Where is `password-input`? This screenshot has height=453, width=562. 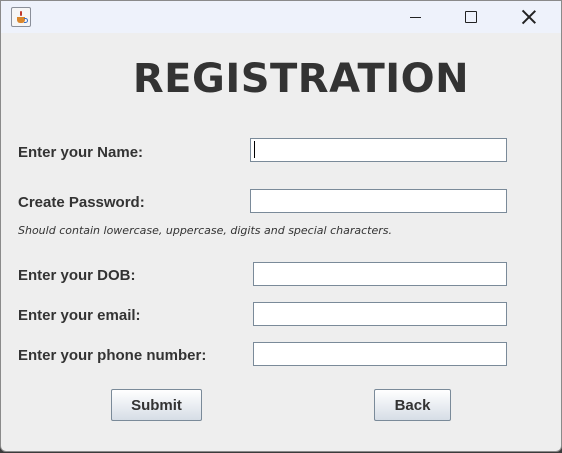 password-input is located at coordinates (378, 201).